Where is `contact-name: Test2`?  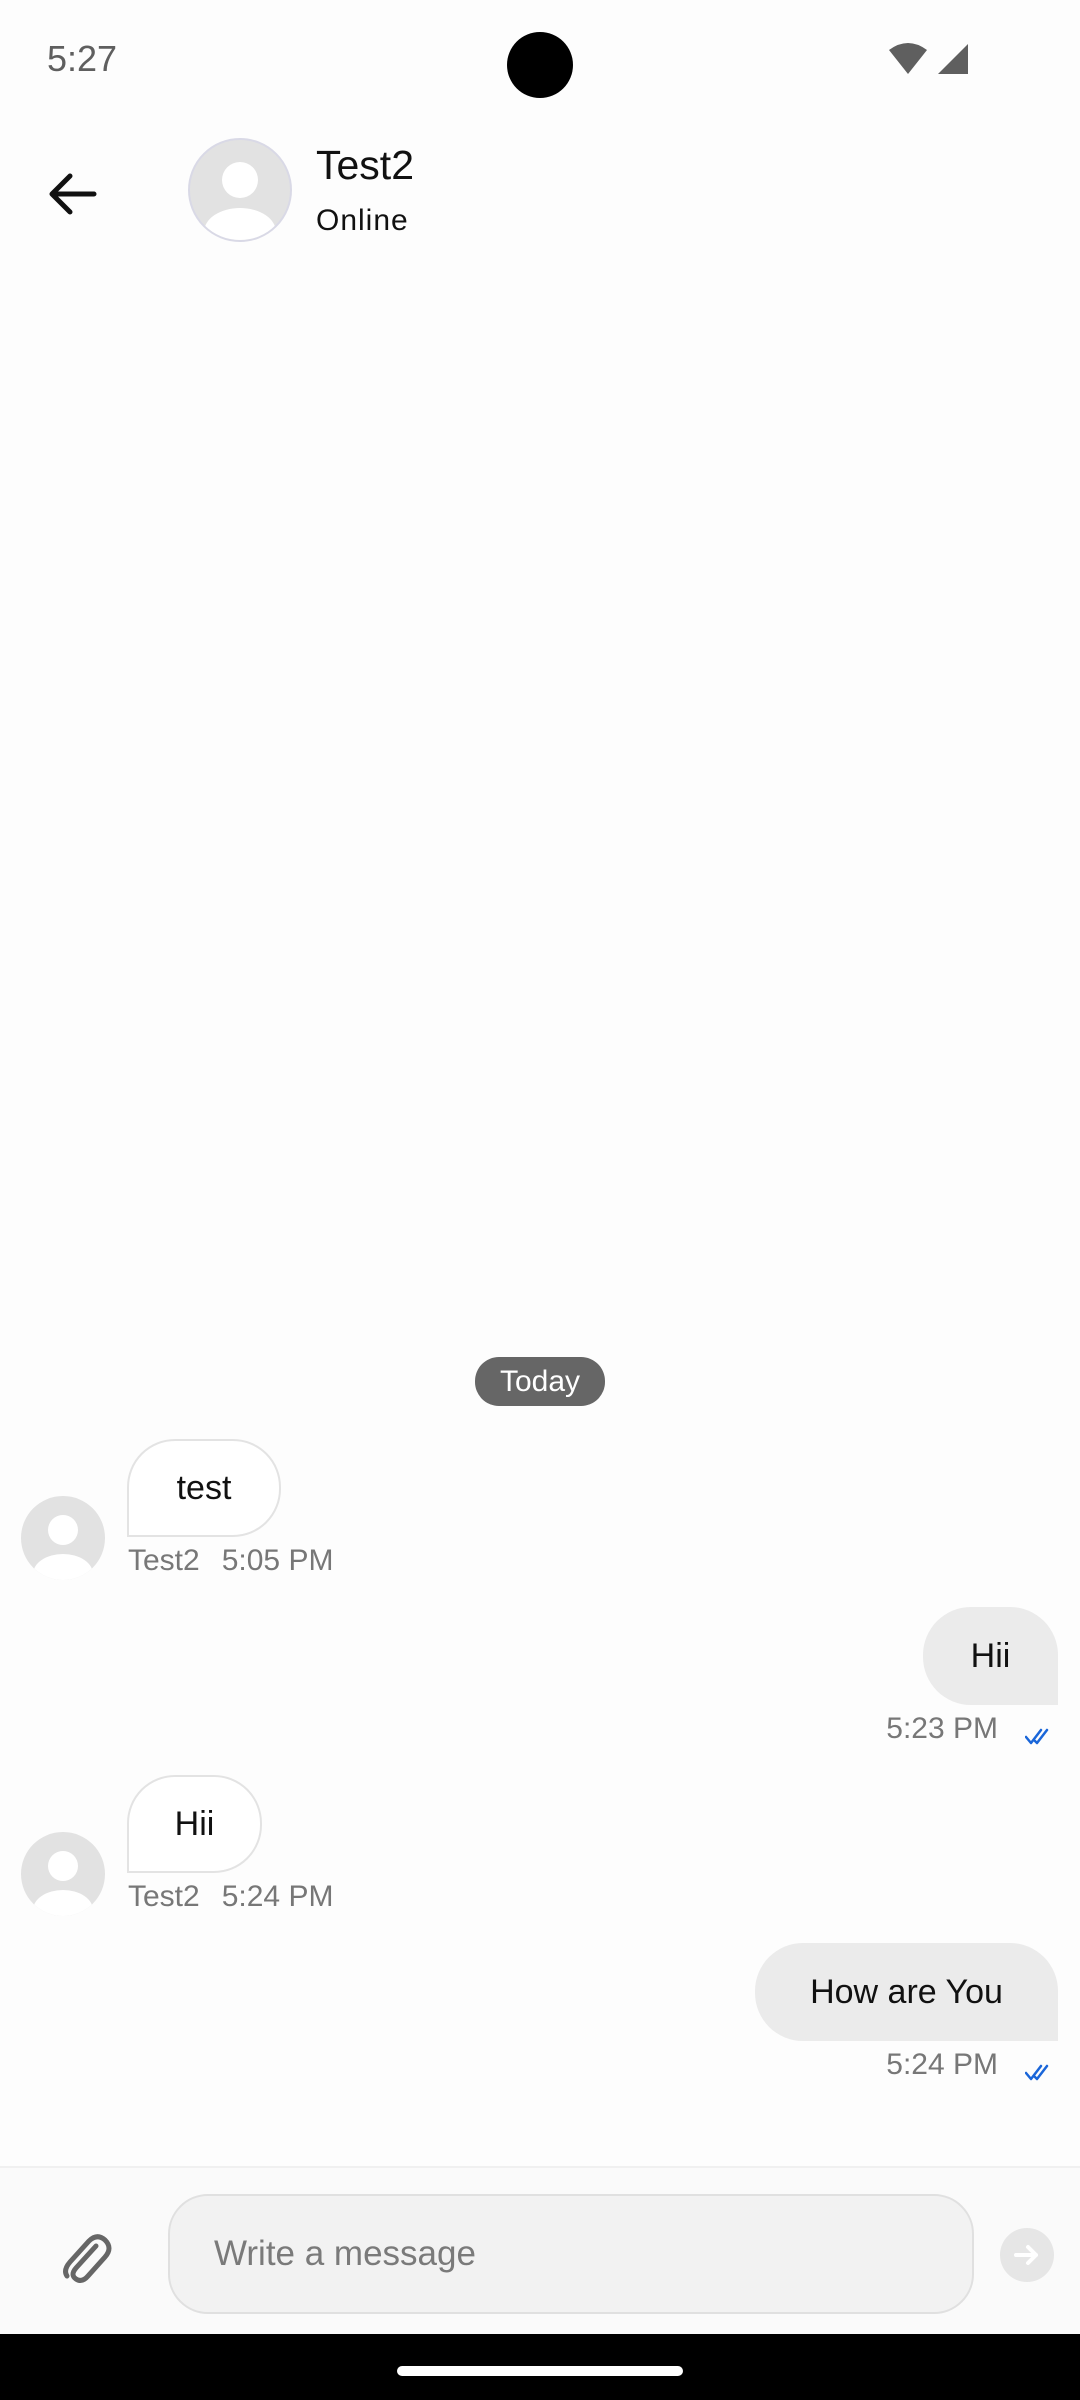
contact-name: Test2 is located at coordinates (365, 165).